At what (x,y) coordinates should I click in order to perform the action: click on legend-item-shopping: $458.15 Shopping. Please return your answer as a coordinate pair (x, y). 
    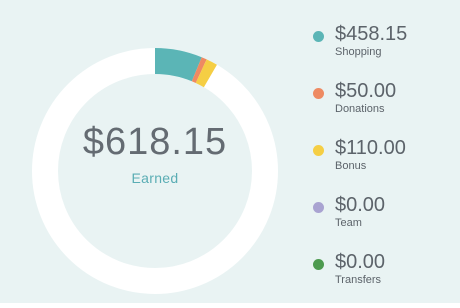
    Looking at the image, I should click on (383, 50).